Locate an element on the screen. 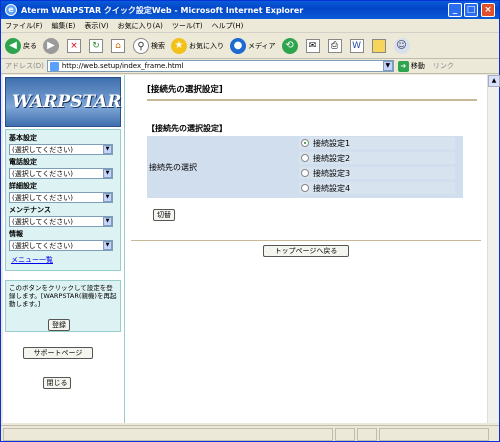  status-text is located at coordinates (168, 434).